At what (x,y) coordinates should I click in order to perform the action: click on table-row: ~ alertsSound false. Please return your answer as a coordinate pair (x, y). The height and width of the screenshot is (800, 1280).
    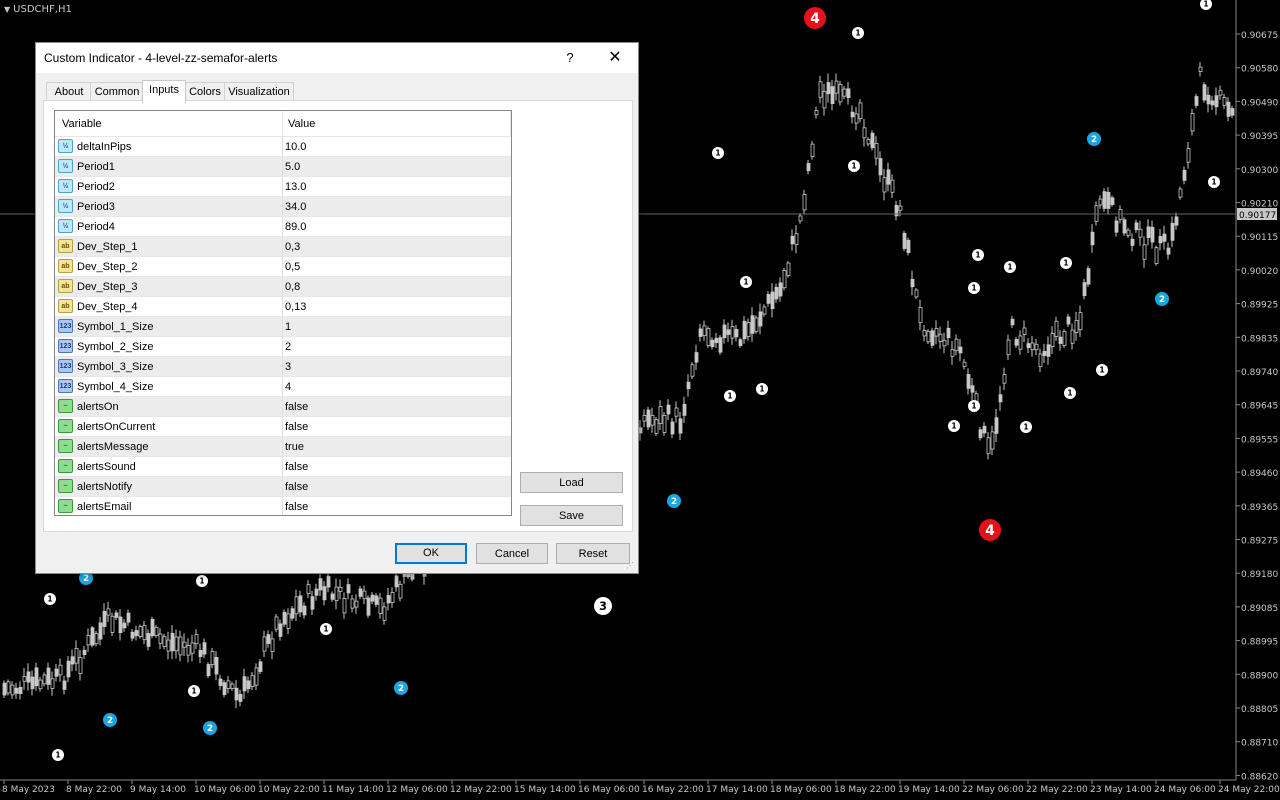
    Looking at the image, I should click on (283, 467).